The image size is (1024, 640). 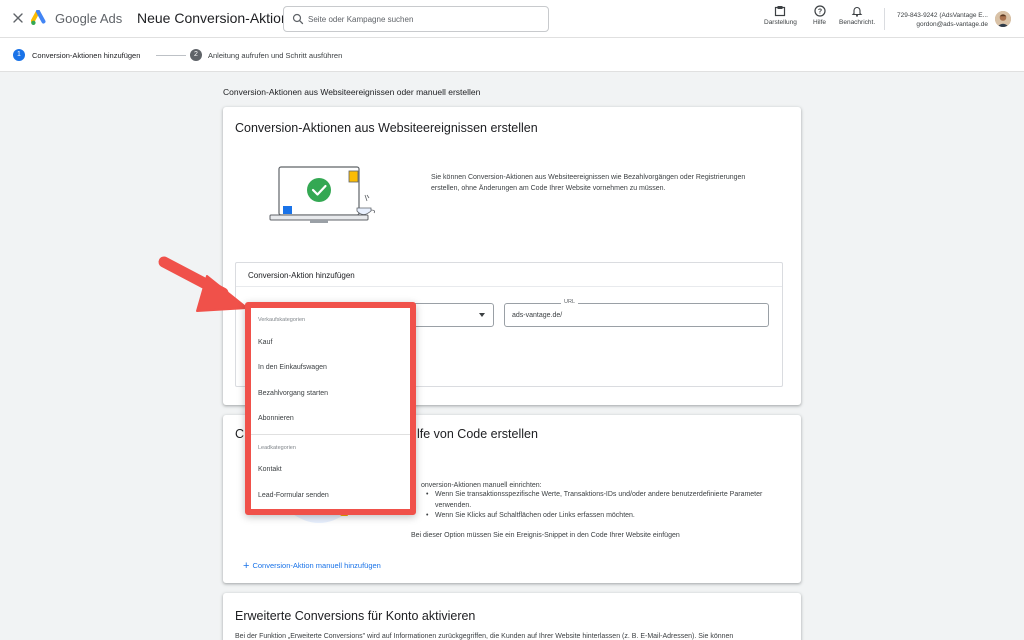 I want to click on help-label: Hilfe, so click(x=820, y=22).